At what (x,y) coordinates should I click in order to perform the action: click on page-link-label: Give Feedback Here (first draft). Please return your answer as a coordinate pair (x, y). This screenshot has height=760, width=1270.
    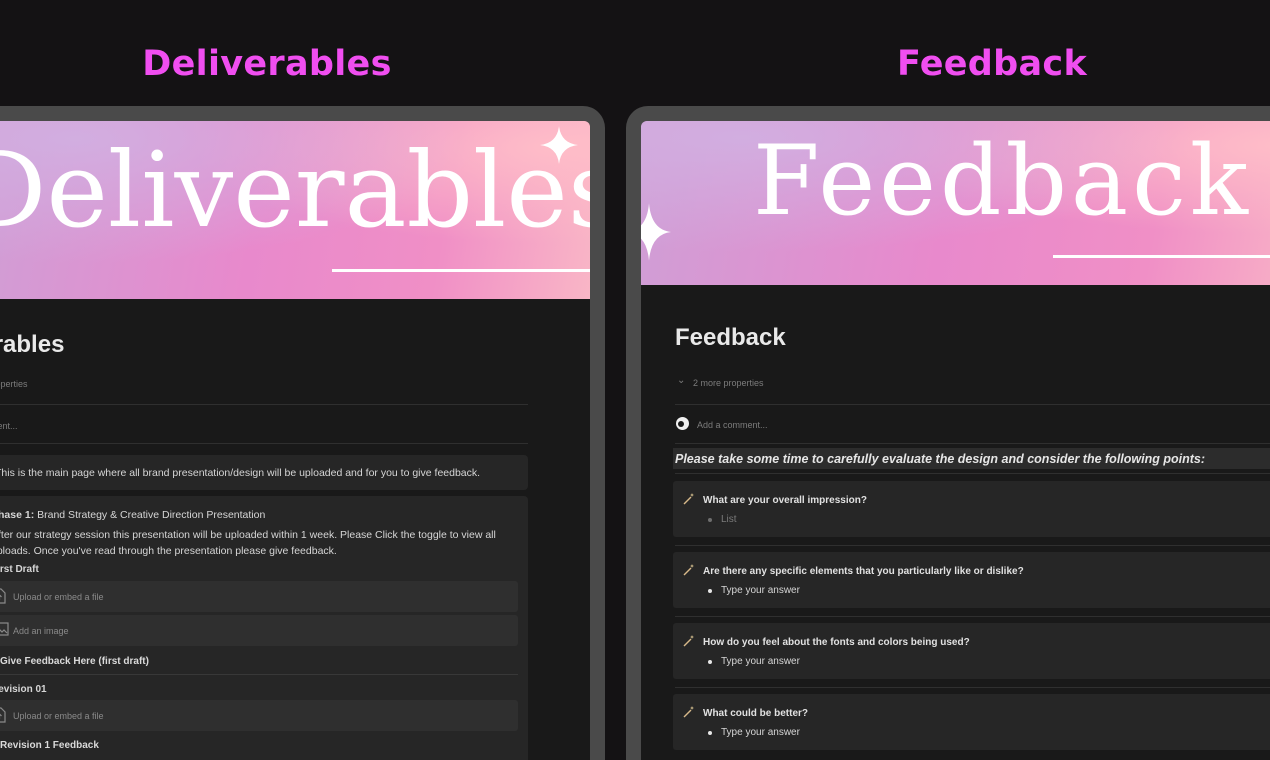
    Looking at the image, I should click on (74, 661).